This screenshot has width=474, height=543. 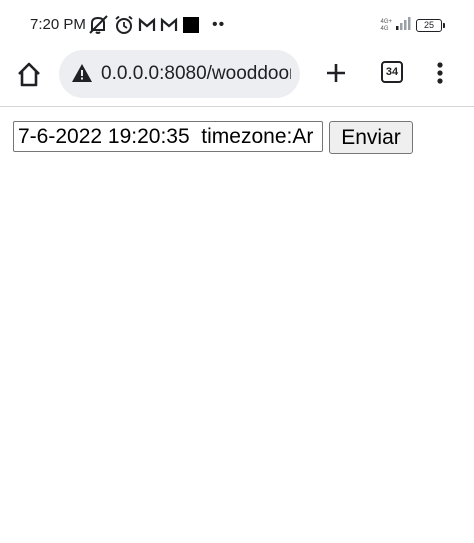 I want to click on status-bar: 7:20 PM •• 4G+ 4G 25, so click(x=237, y=26).